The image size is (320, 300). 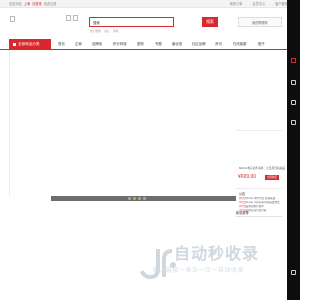 I want to click on nav-item: 社区品牌, so click(x=199, y=44).